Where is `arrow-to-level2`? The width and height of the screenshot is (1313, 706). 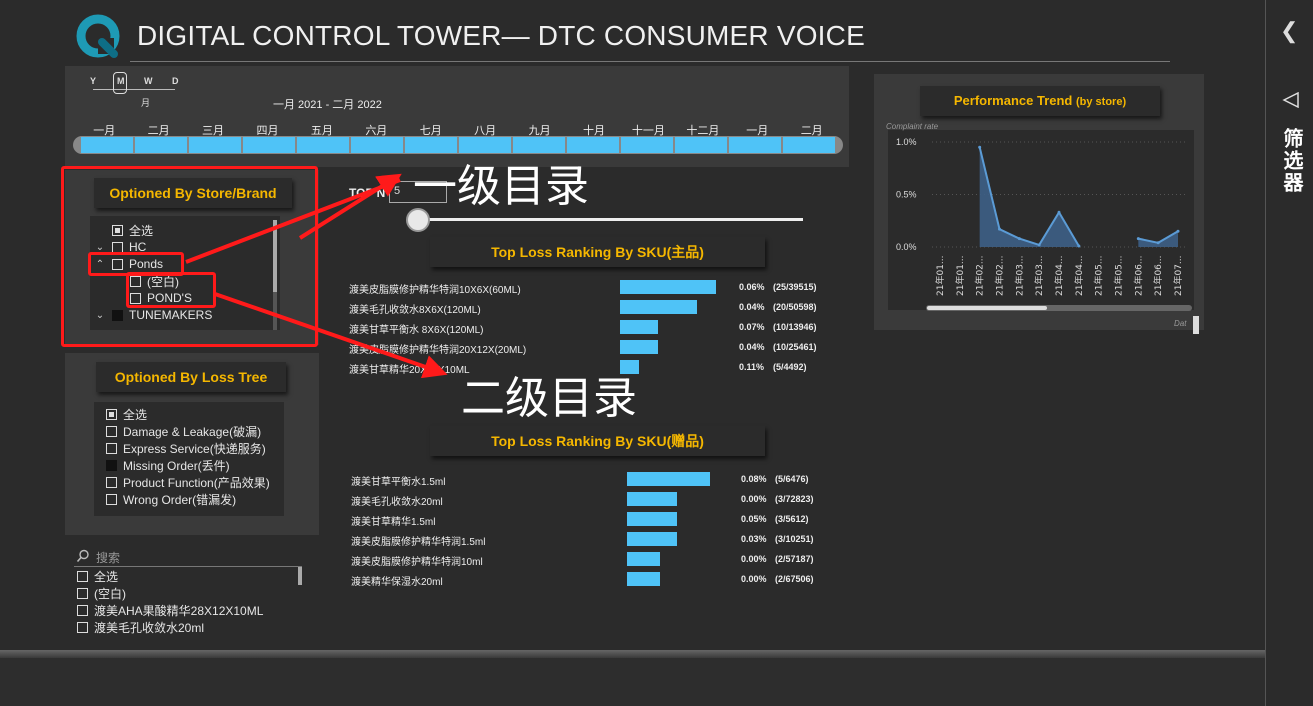 arrow-to-level2 is located at coordinates (331, 335).